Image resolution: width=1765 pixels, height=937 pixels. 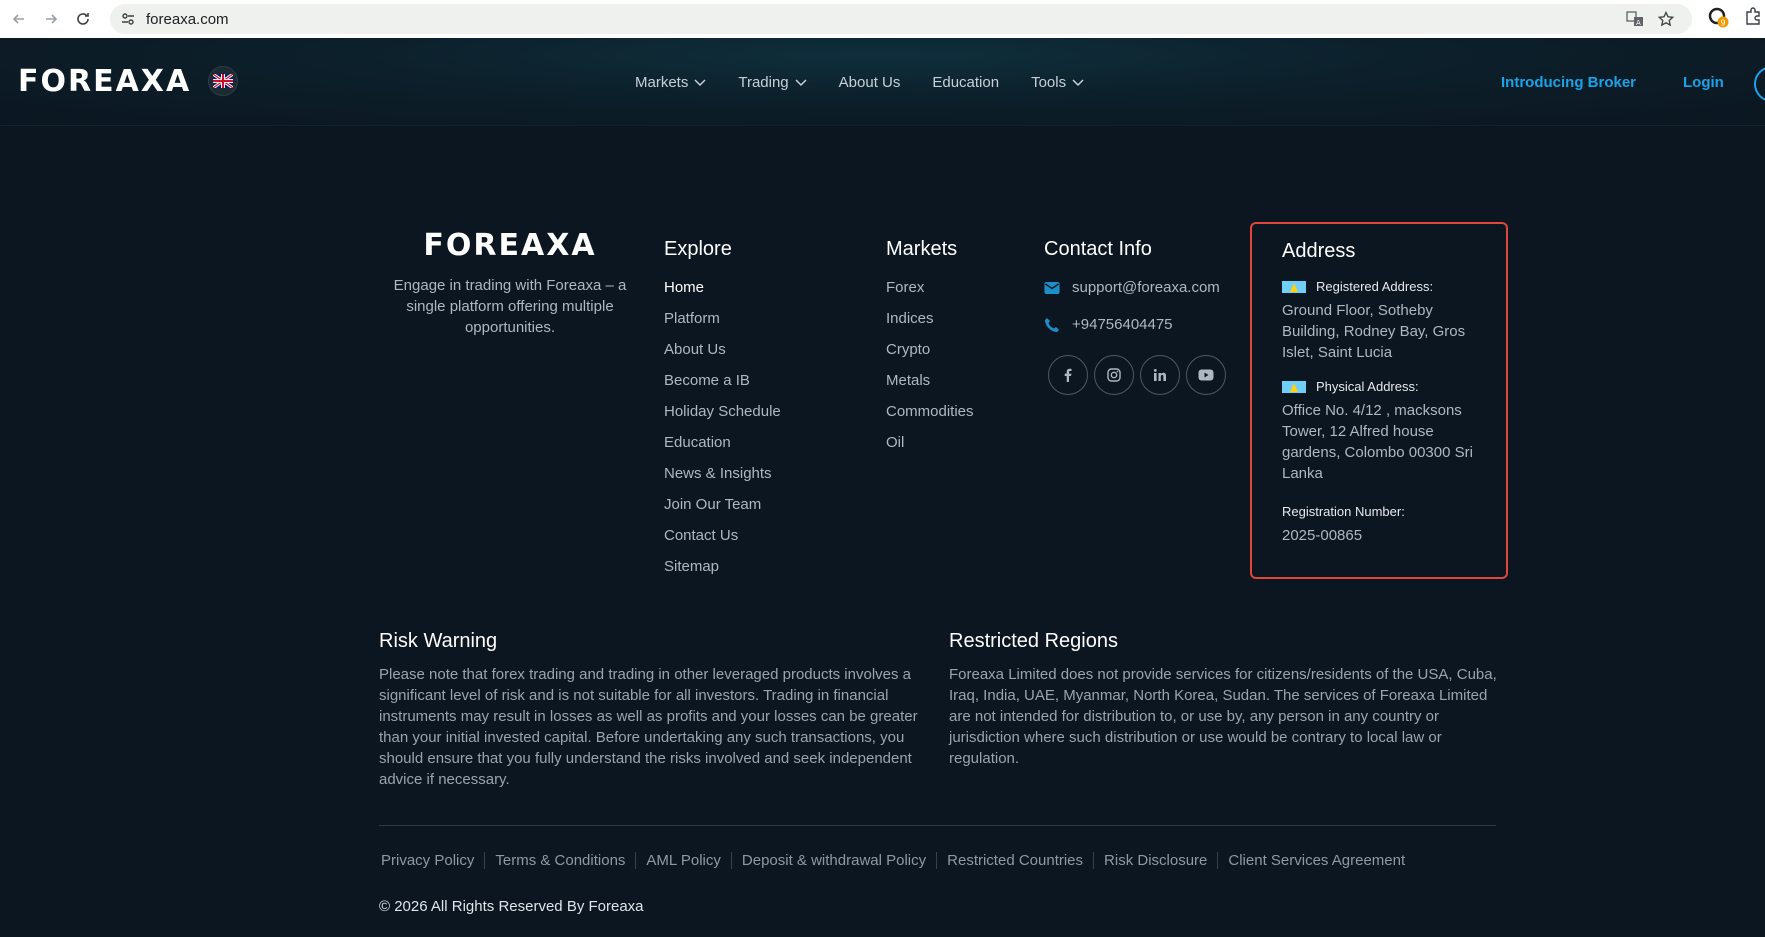 What do you see at coordinates (1666, 21) in the screenshot?
I see `bookmark-star-icon` at bounding box center [1666, 21].